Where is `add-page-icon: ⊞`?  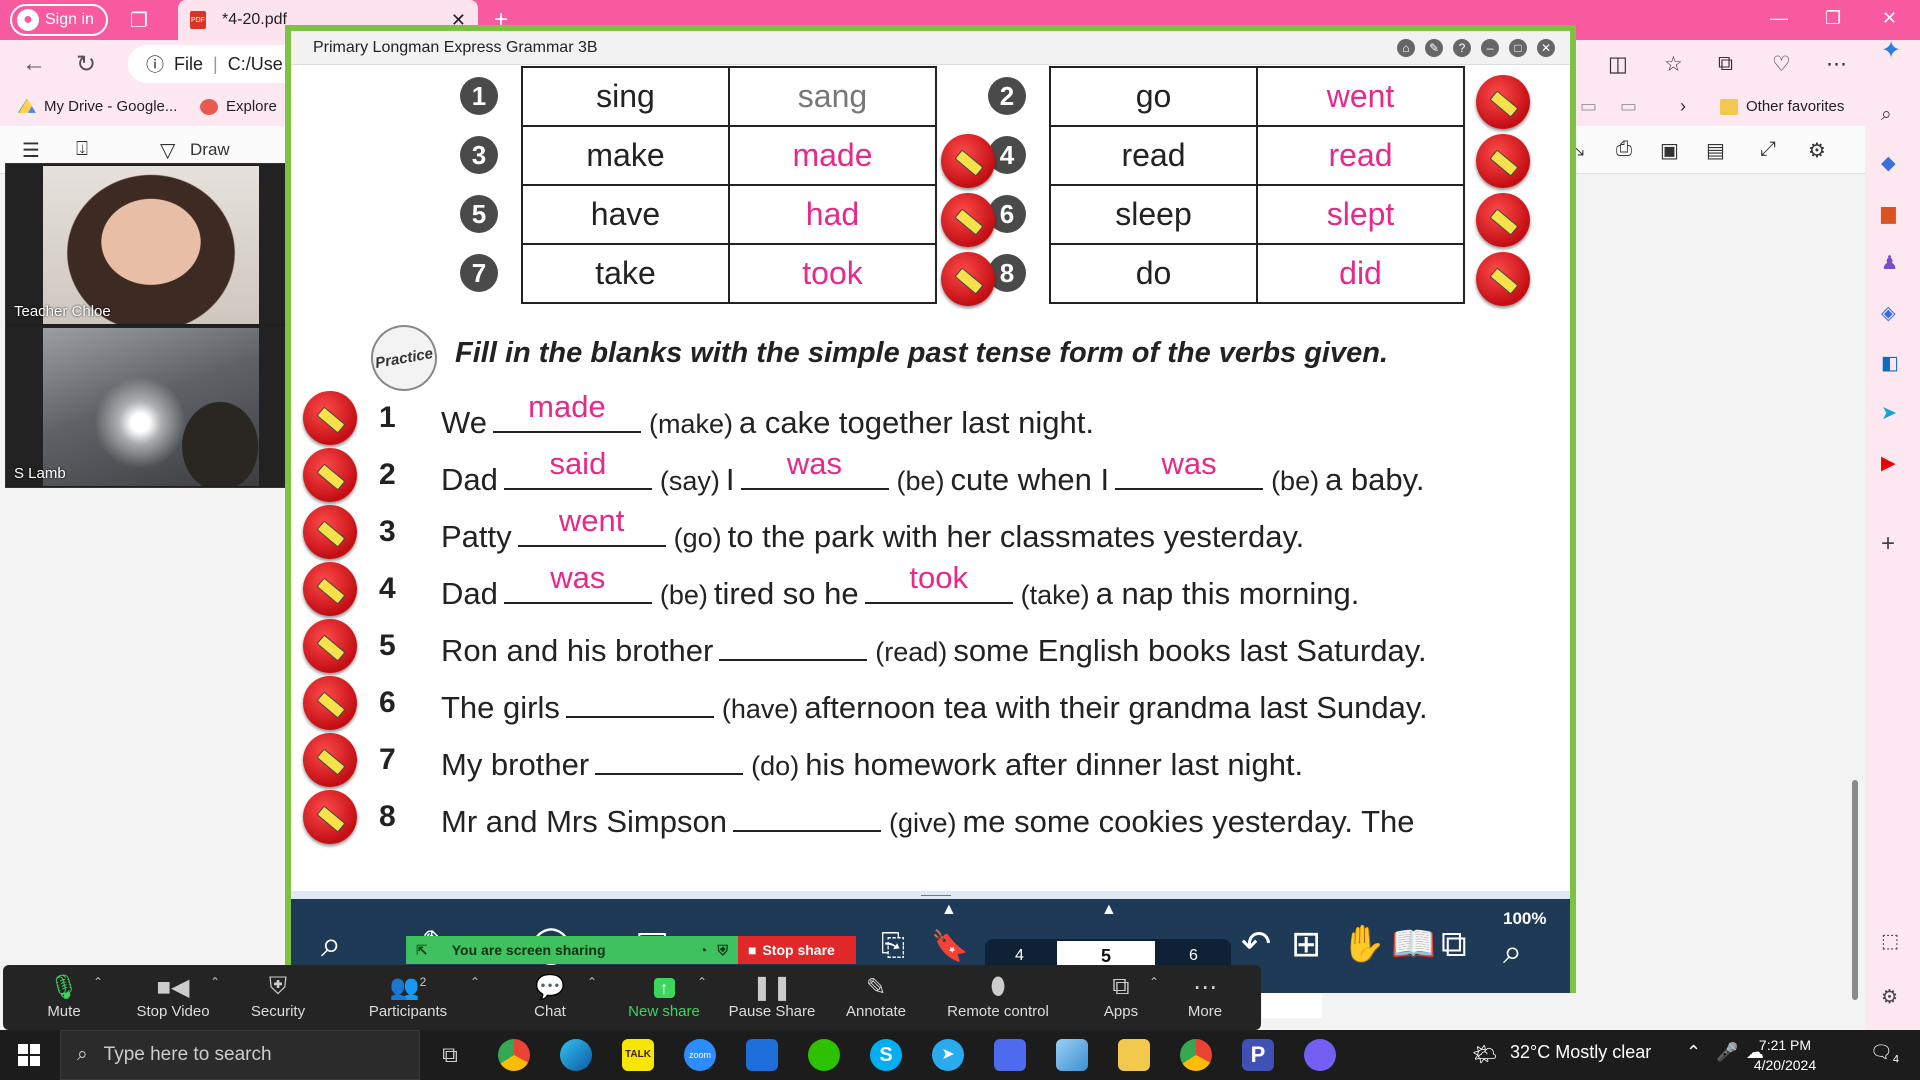
add-page-icon: ⊞ is located at coordinates (1306, 944).